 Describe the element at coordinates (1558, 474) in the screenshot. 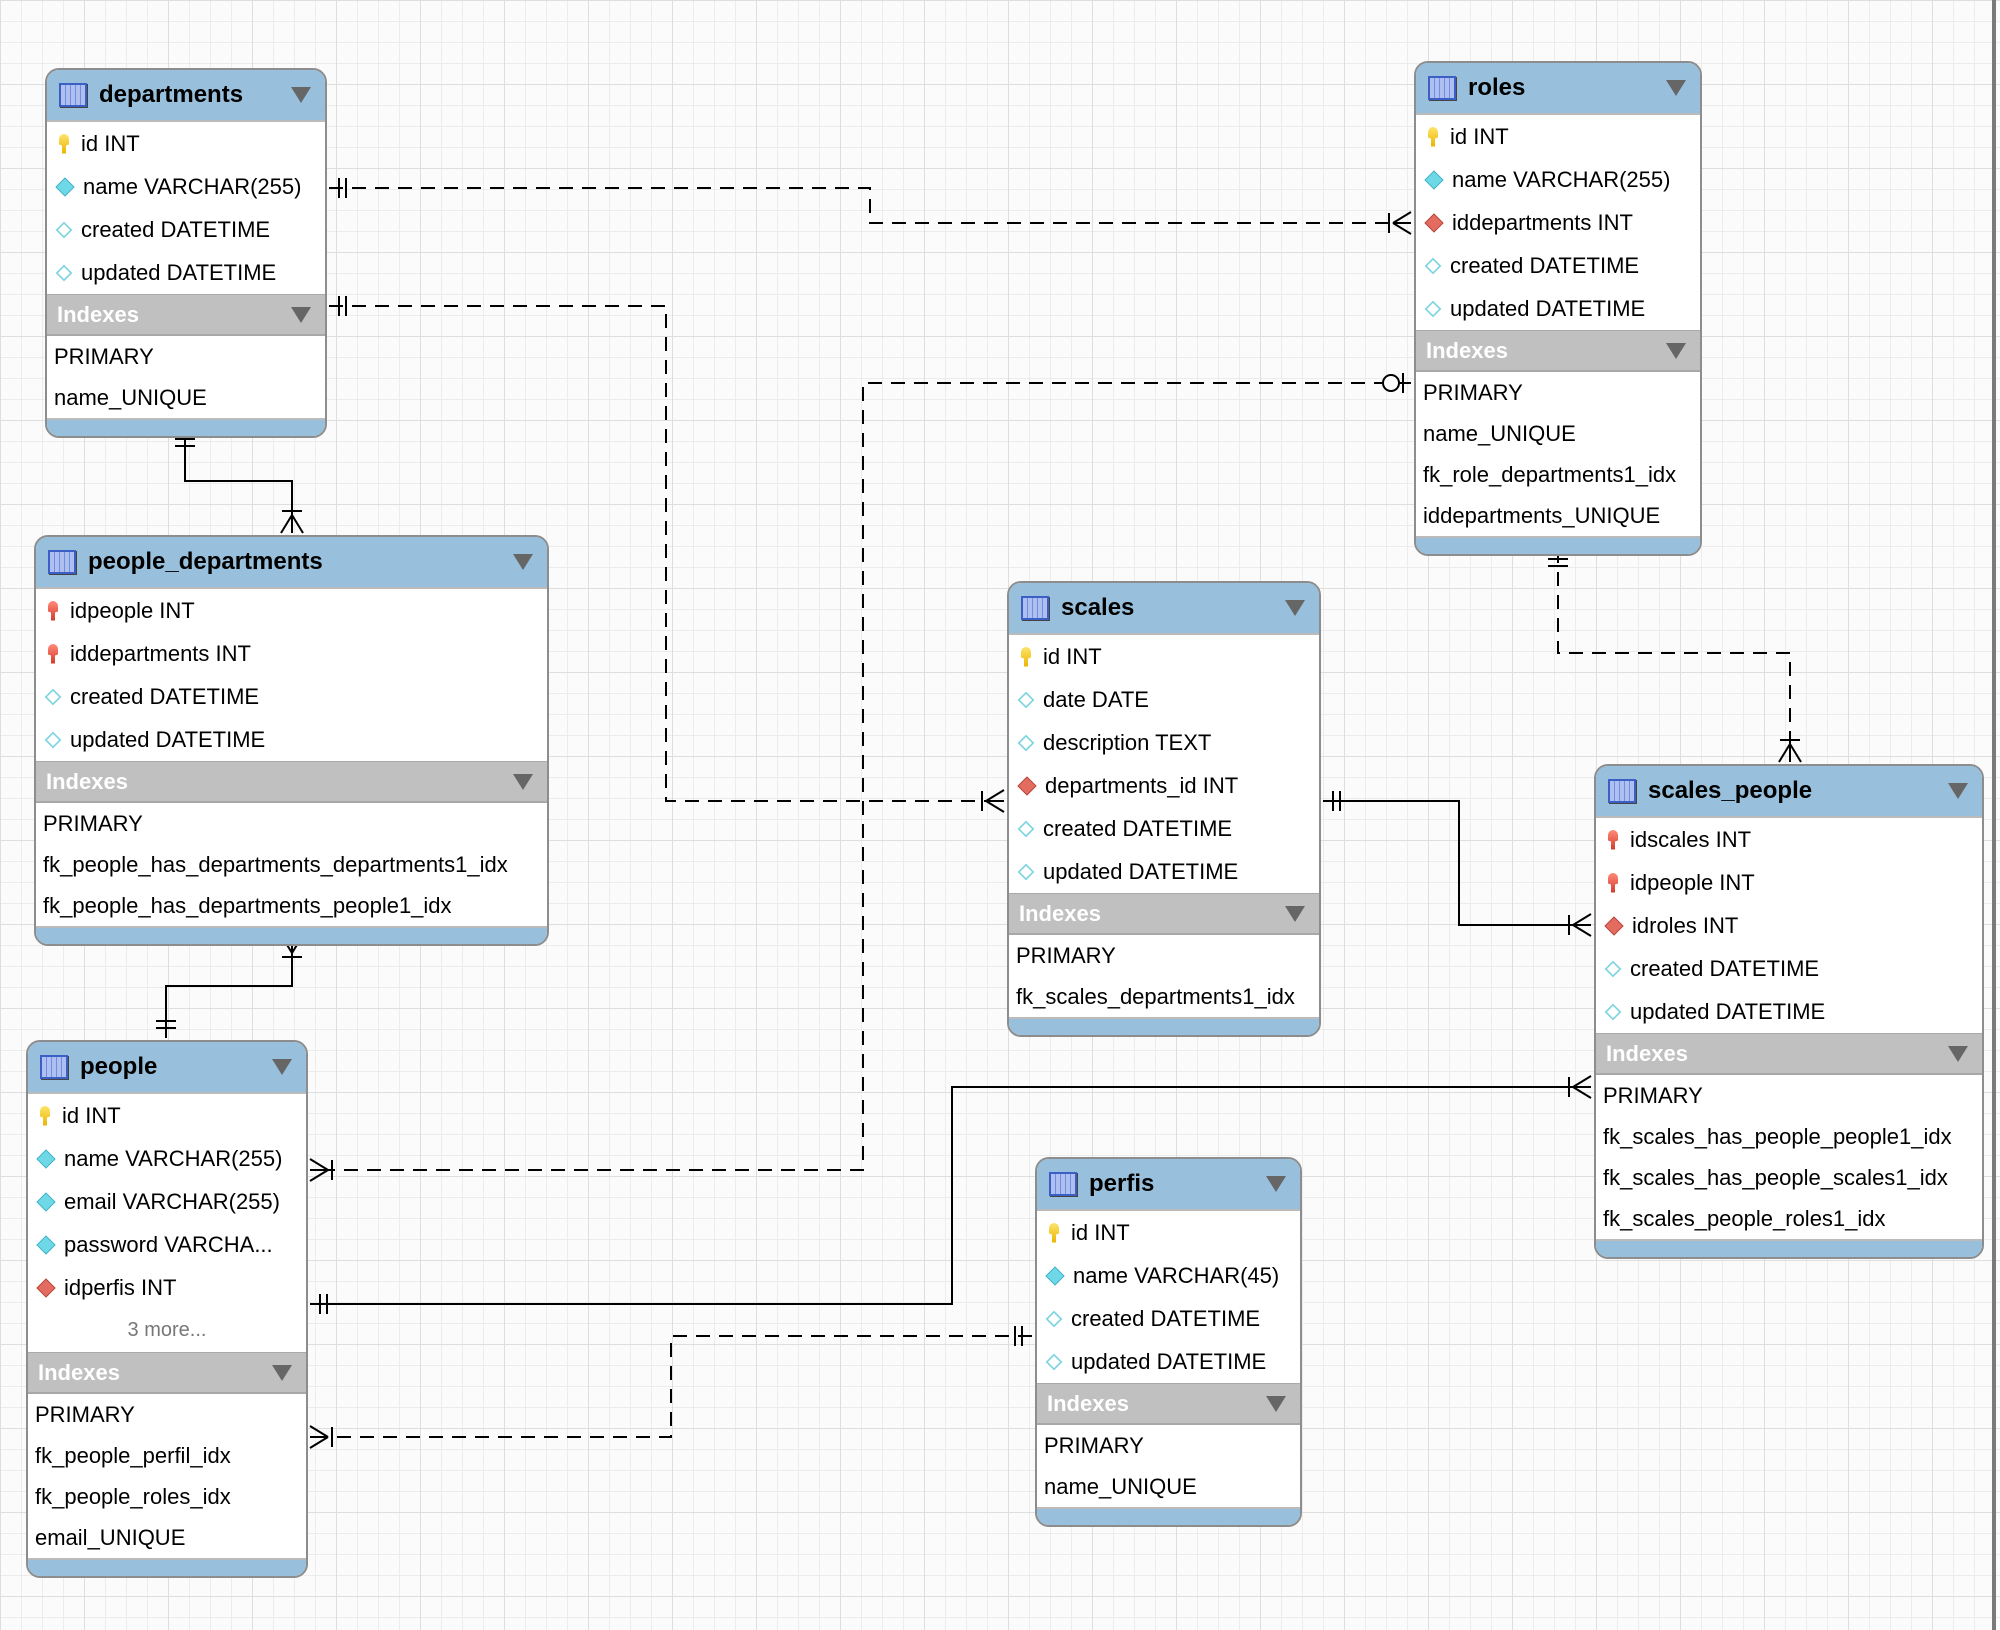

I see `index-row: fk_role_departments1_idx` at that location.